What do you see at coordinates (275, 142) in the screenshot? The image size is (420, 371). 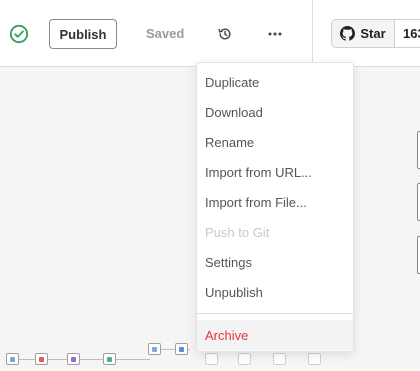 I see `menu-item-rename: Rename` at bounding box center [275, 142].